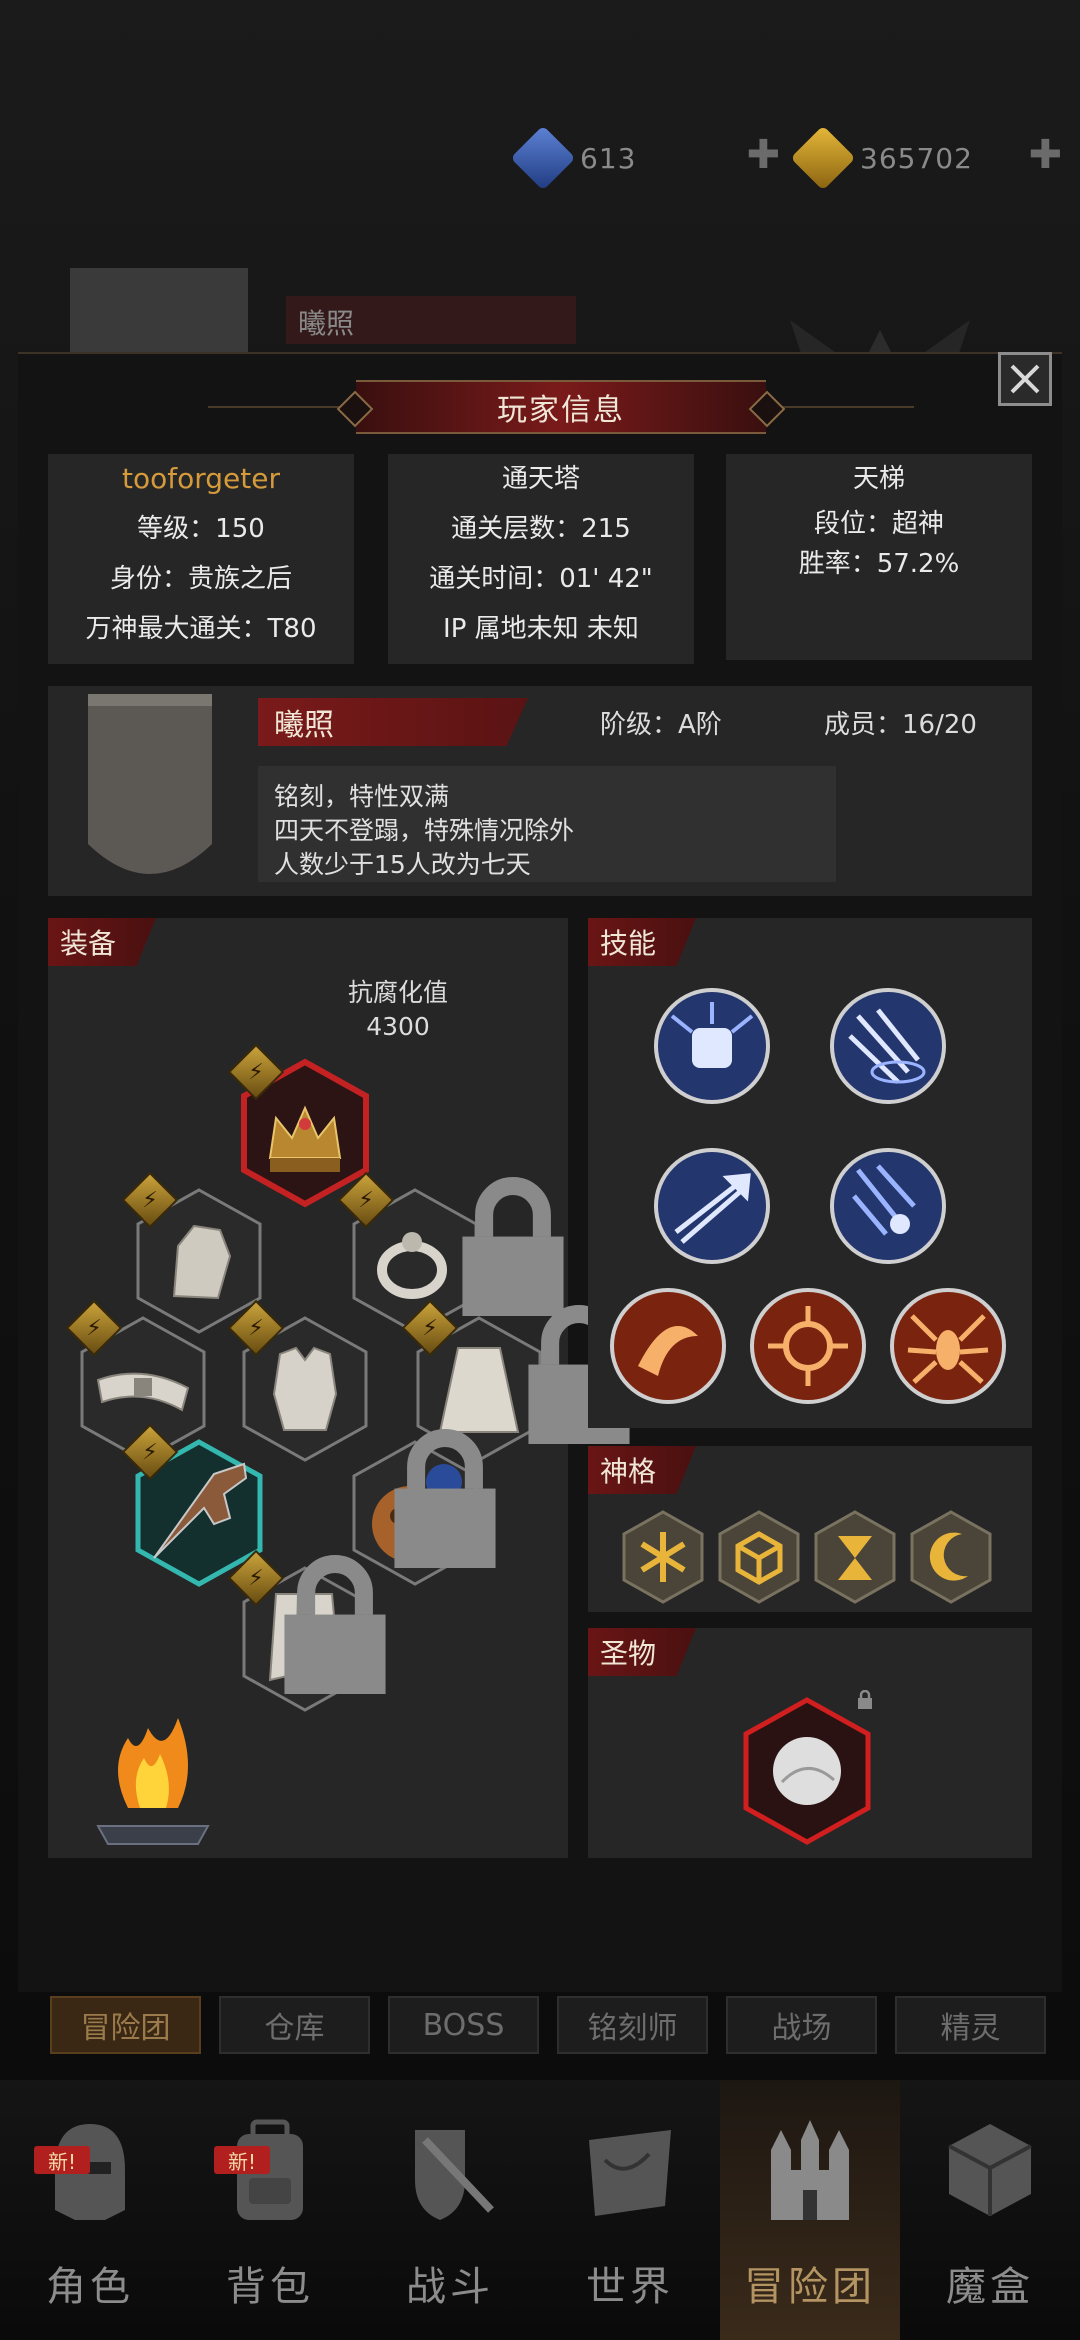 This screenshot has height=2340, width=1080. I want to click on nav-world: 世界, so click(630, 2210).